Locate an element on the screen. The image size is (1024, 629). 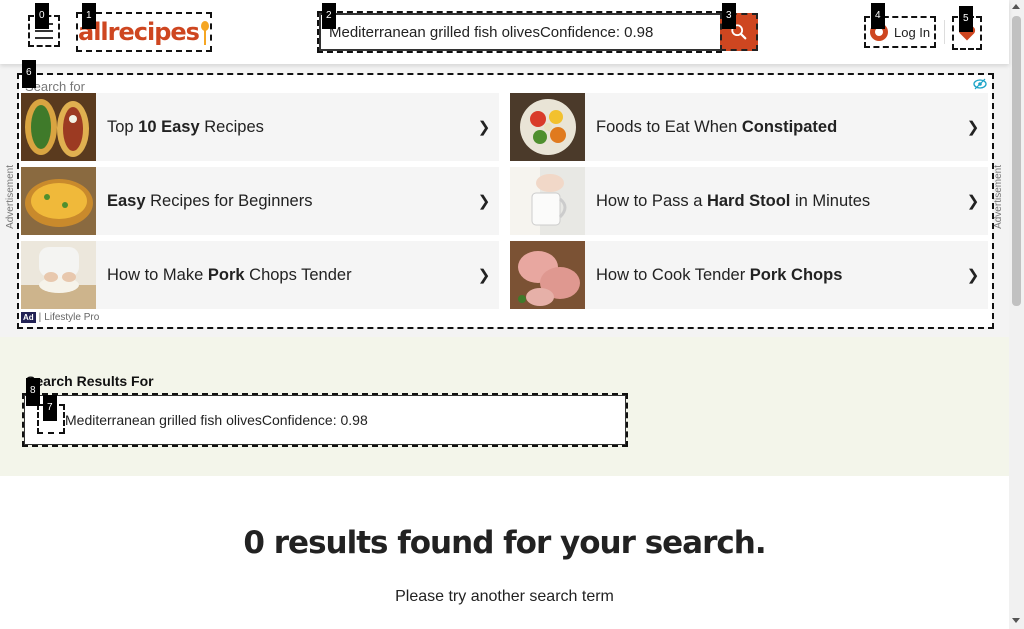
no-results-subtitle: Please try another search term is located at coordinates (504, 596).